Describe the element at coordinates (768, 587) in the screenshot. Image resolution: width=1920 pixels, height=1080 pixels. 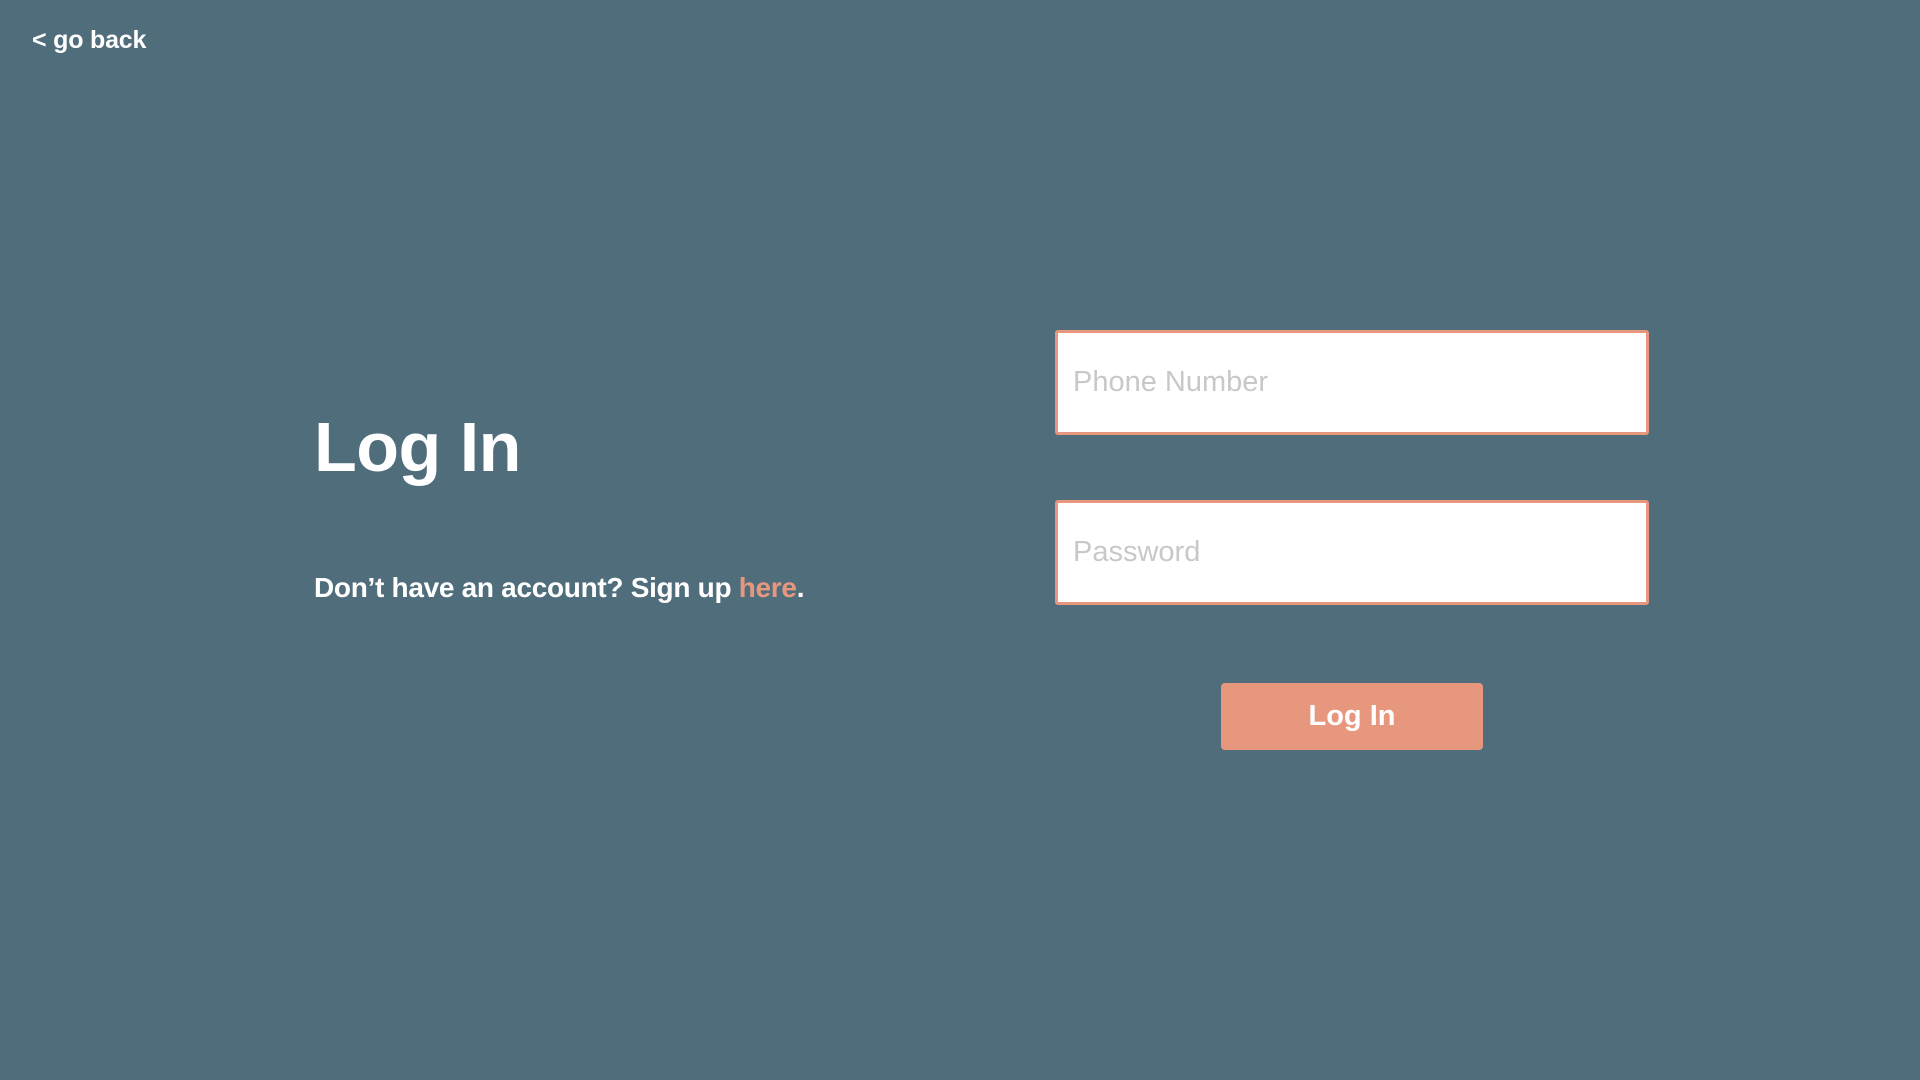
I see `signup-link: here` at that location.